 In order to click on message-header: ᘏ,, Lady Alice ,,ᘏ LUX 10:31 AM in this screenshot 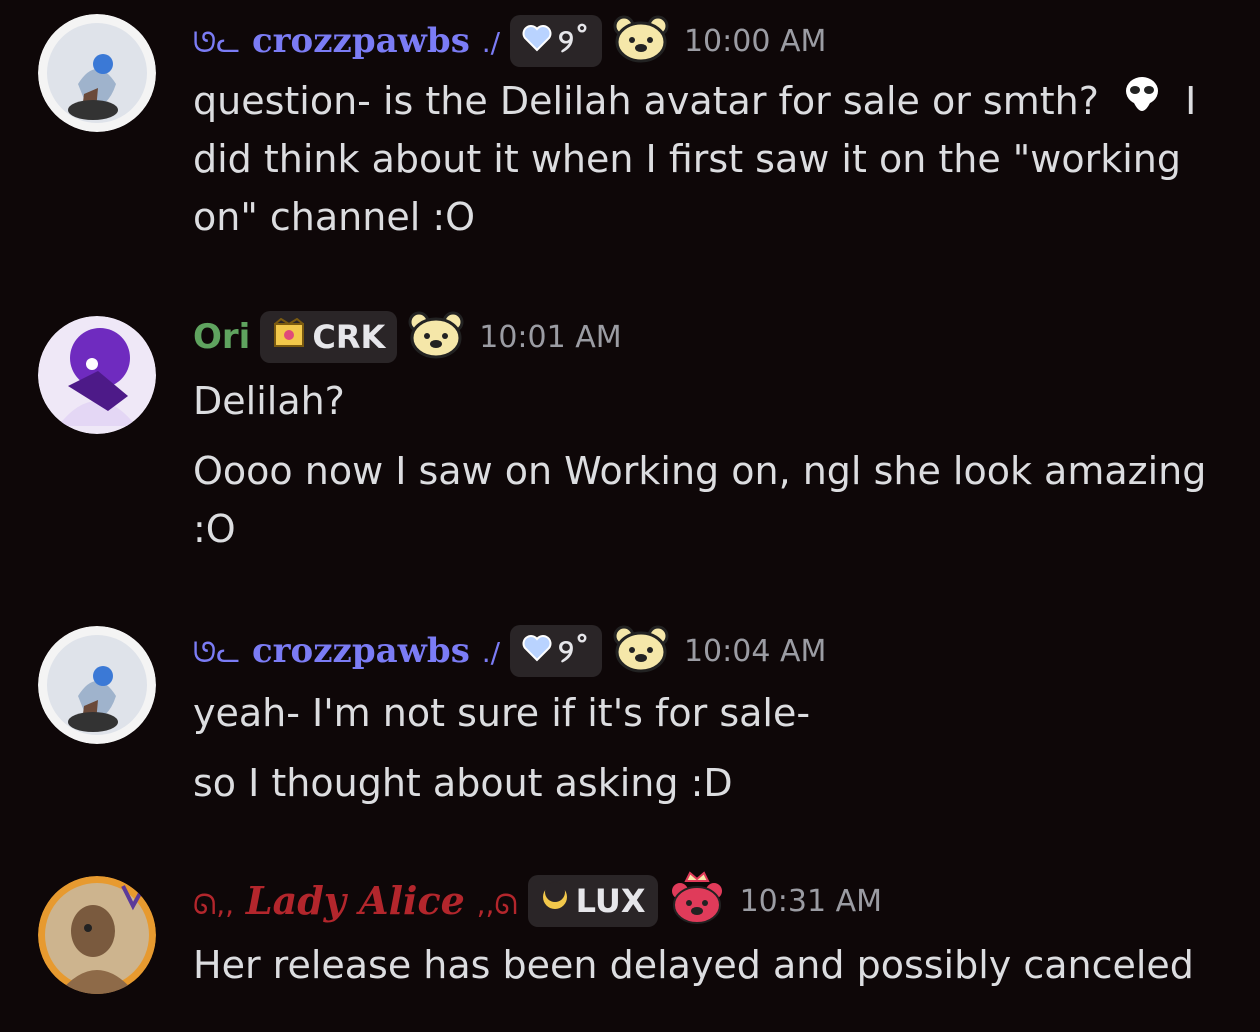, I will do `click(537, 901)`.